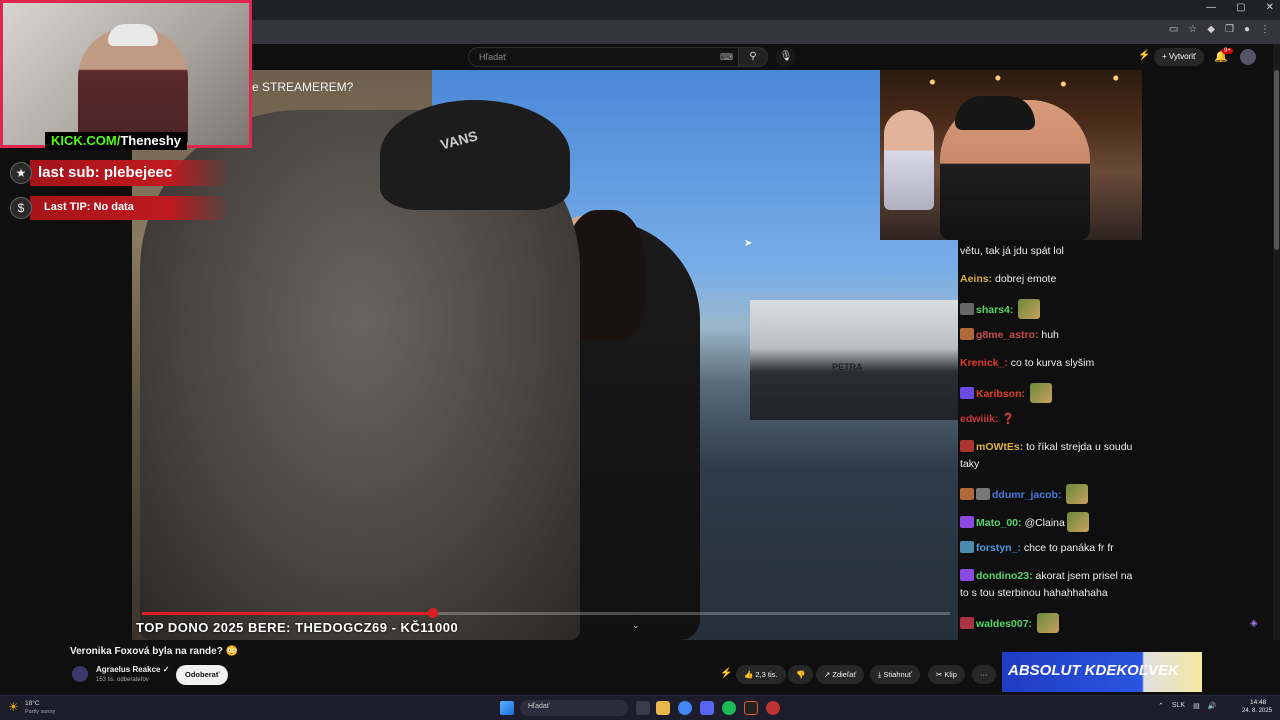  I want to click on bookmark-star-icon: ☆, so click(1192, 29).